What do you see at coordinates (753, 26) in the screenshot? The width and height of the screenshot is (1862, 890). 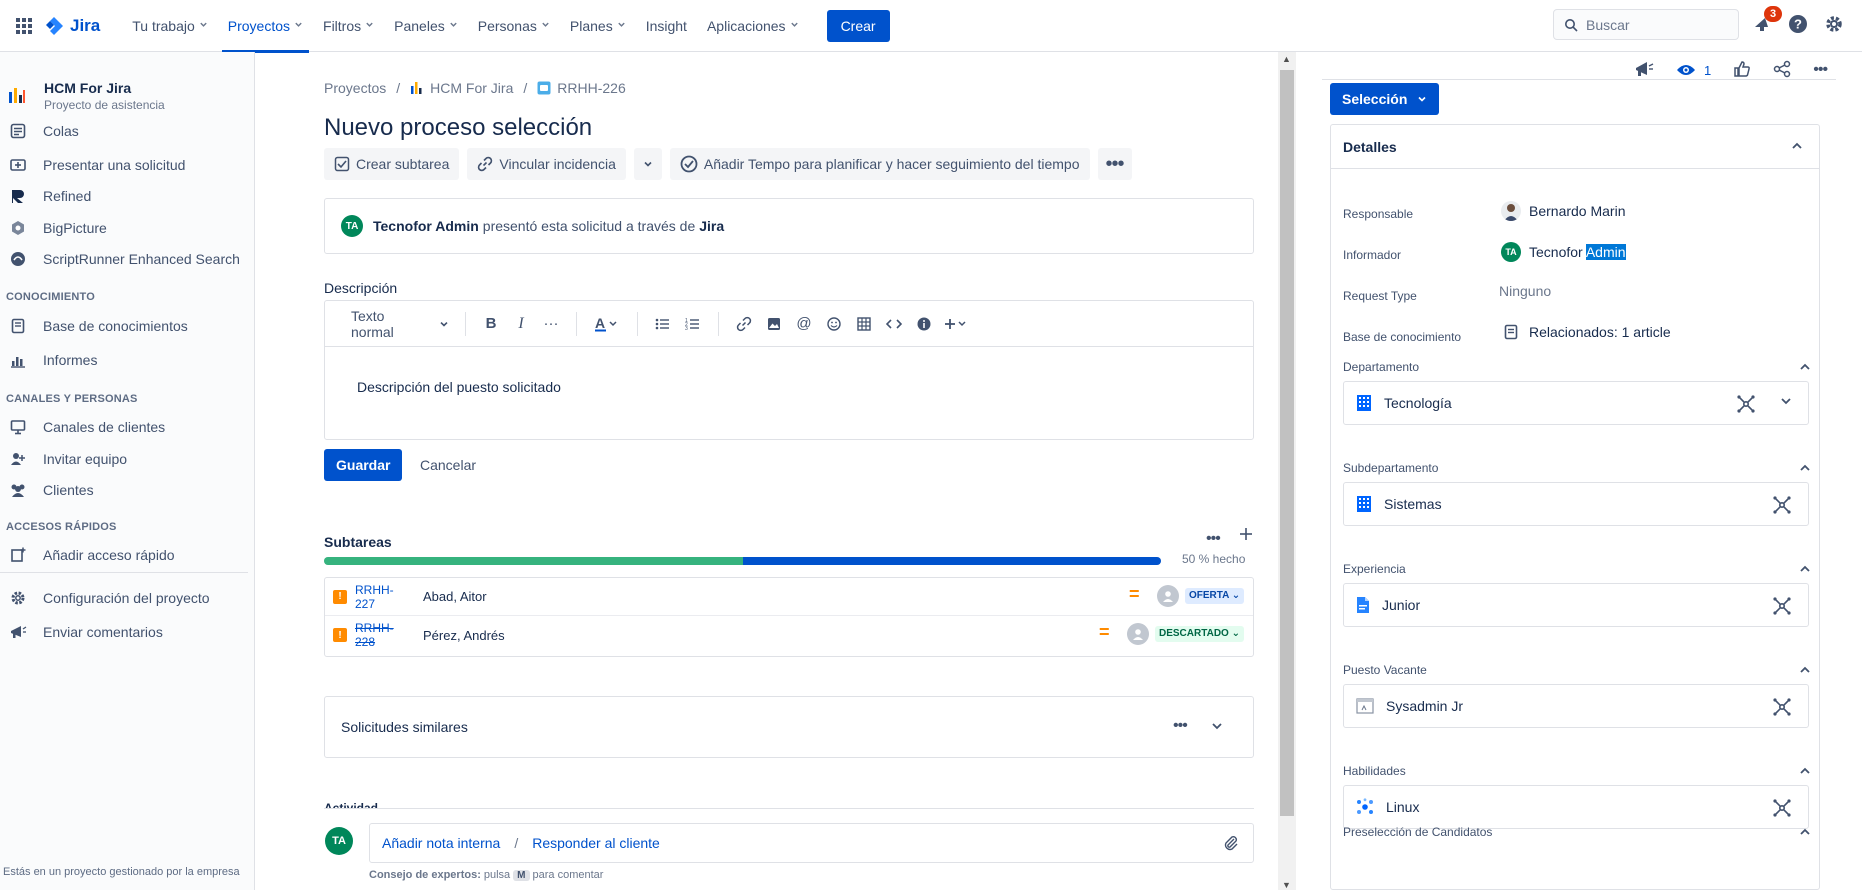 I see `nav-item-aplicaciones: Aplicaciones` at bounding box center [753, 26].